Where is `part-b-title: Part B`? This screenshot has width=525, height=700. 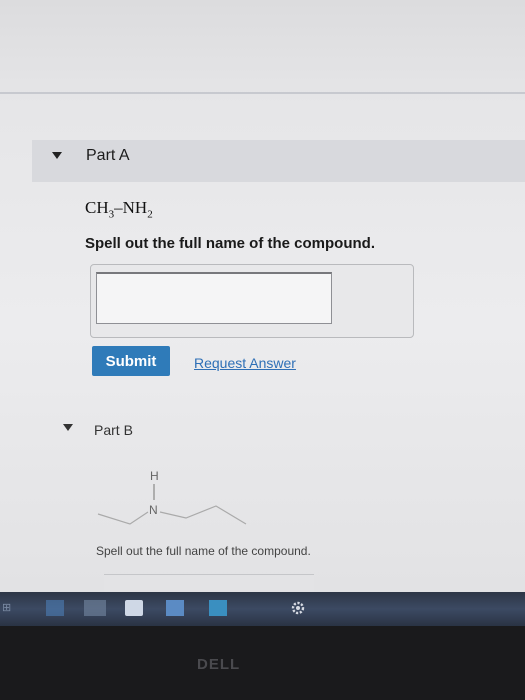 part-b-title: Part B is located at coordinates (113, 430).